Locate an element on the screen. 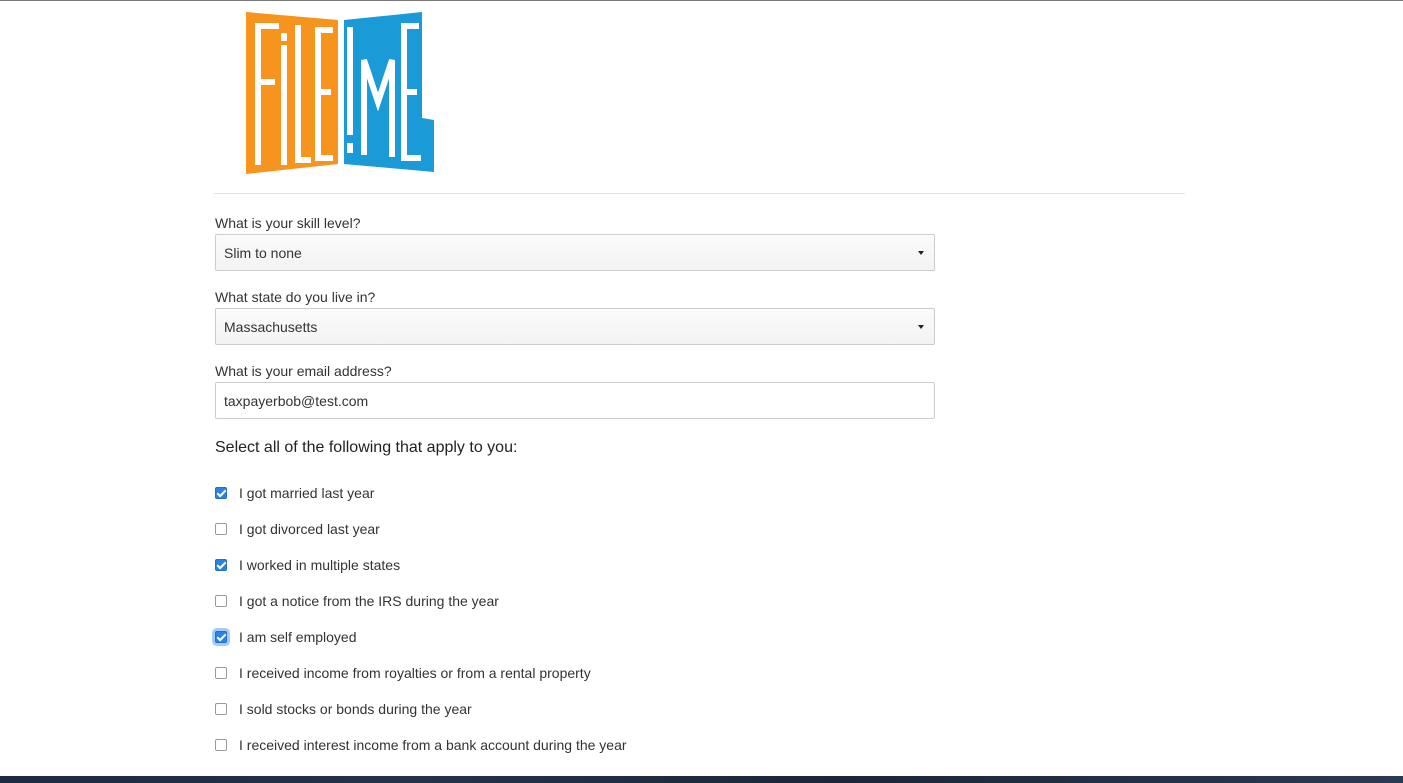 The width and height of the screenshot is (1403, 783). checklist-item-label: I sold stocks or bonds during the year is located at coordinates (355, 709).